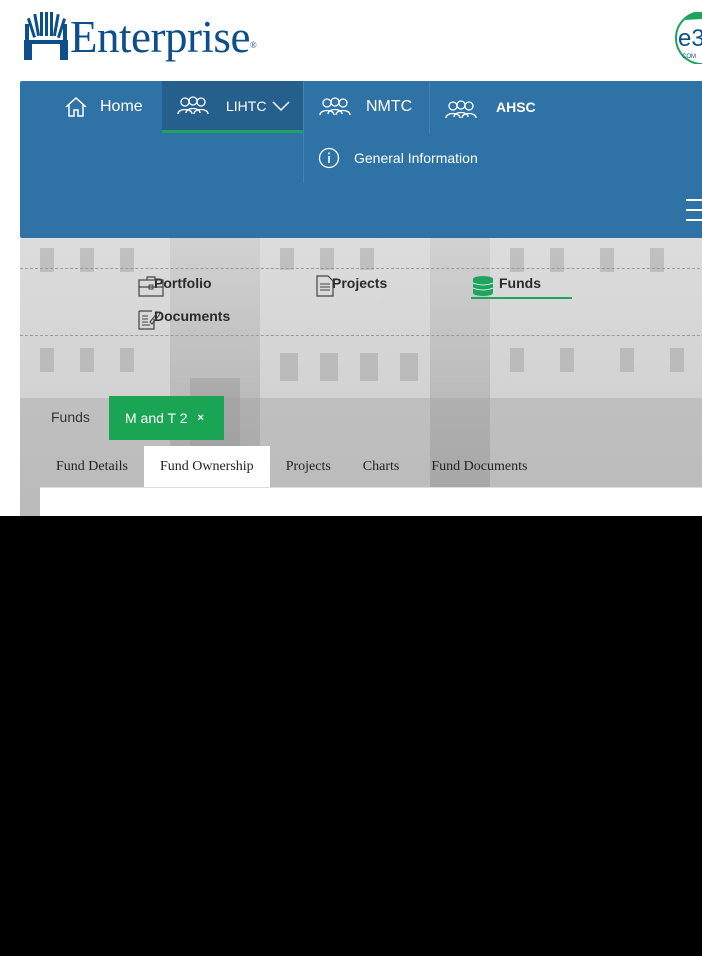  I want to click on section-funds-label: Funds, so click(520, 283).